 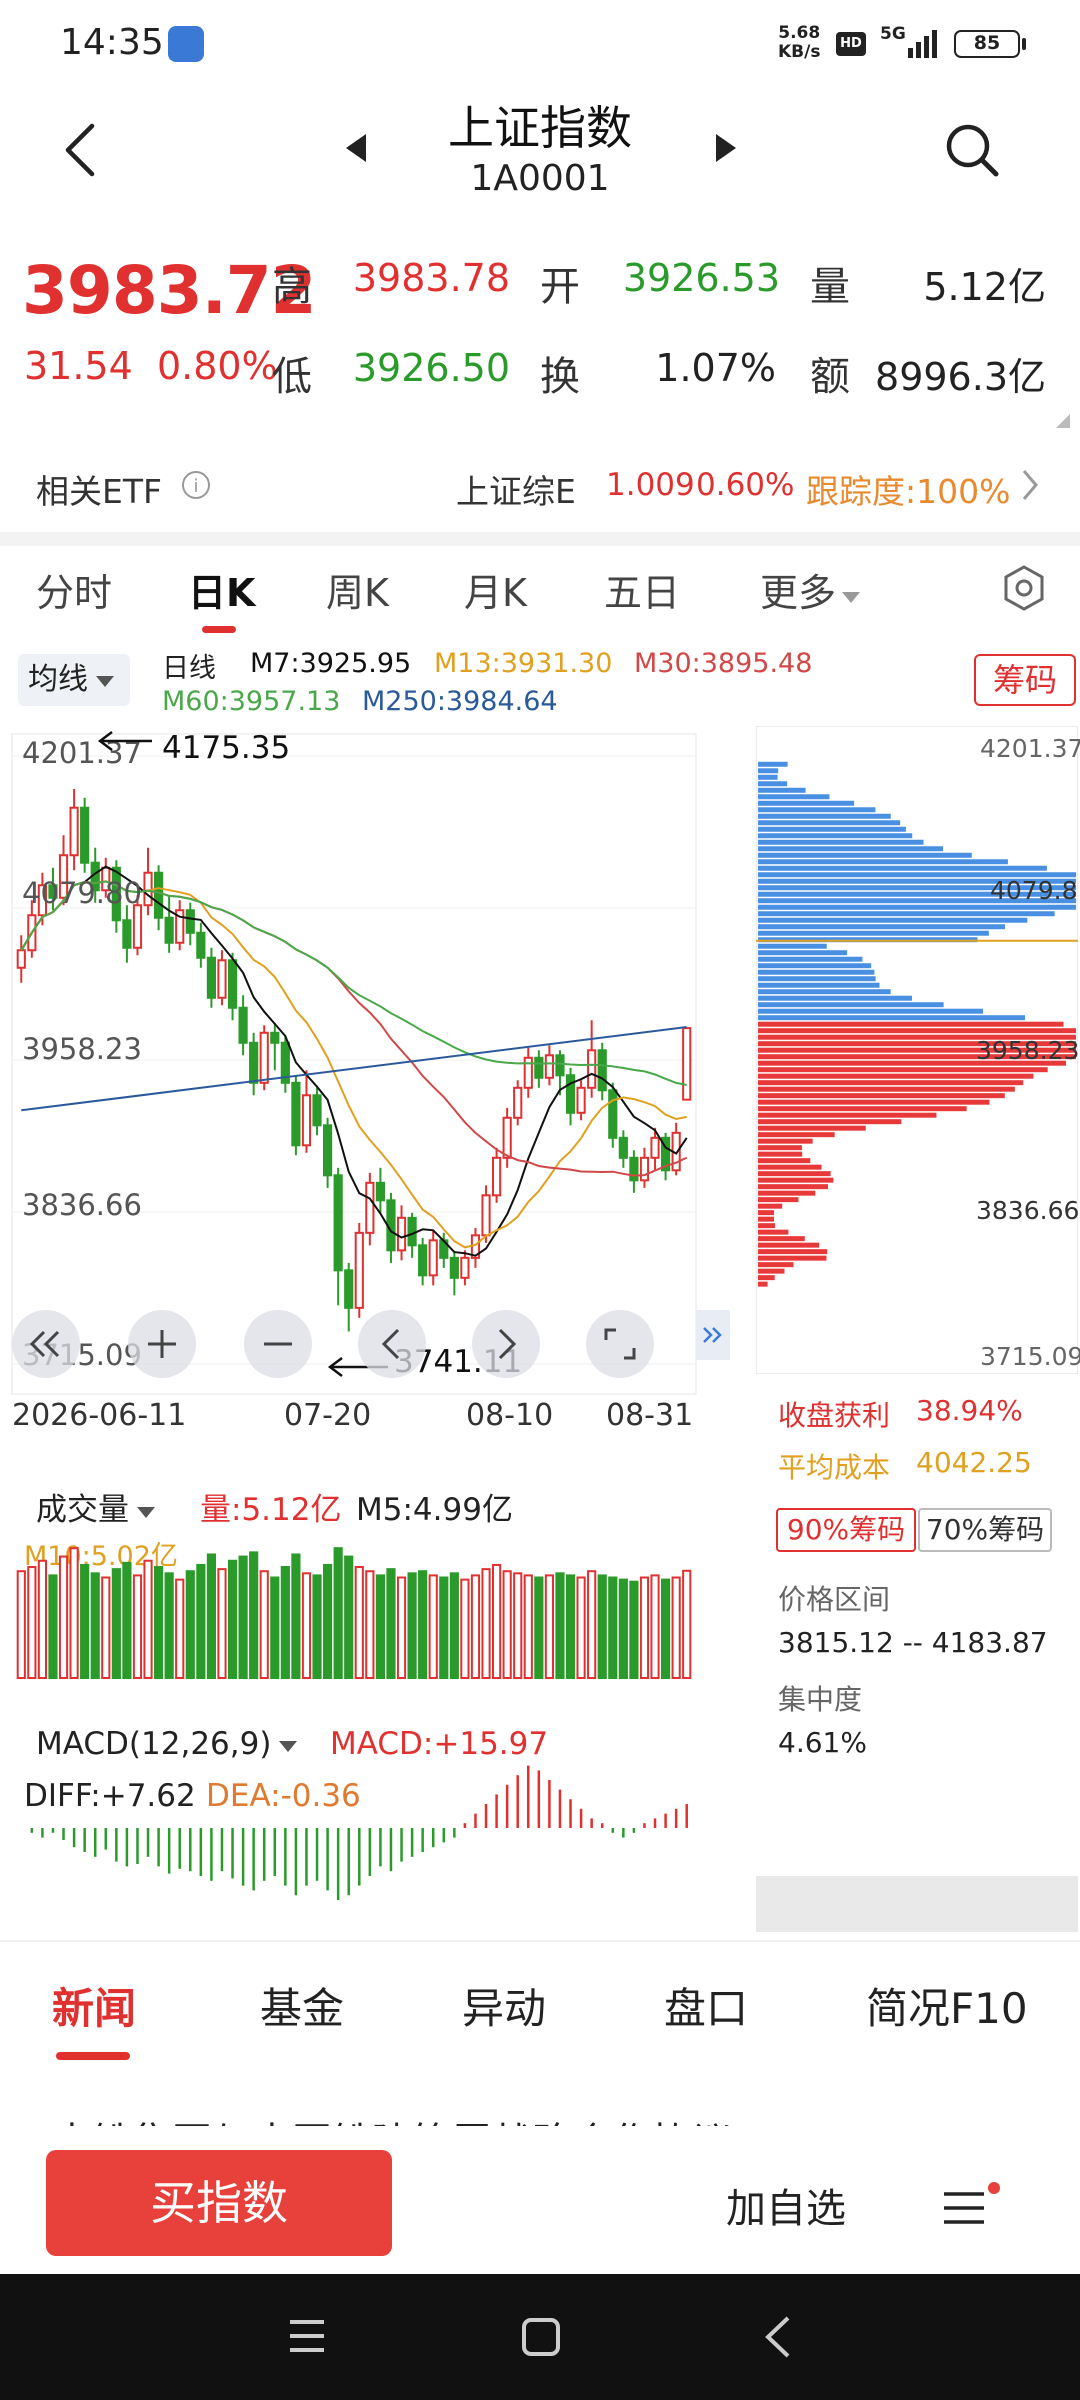 I want to click on next-stock-button, so click(x=727, y=148).